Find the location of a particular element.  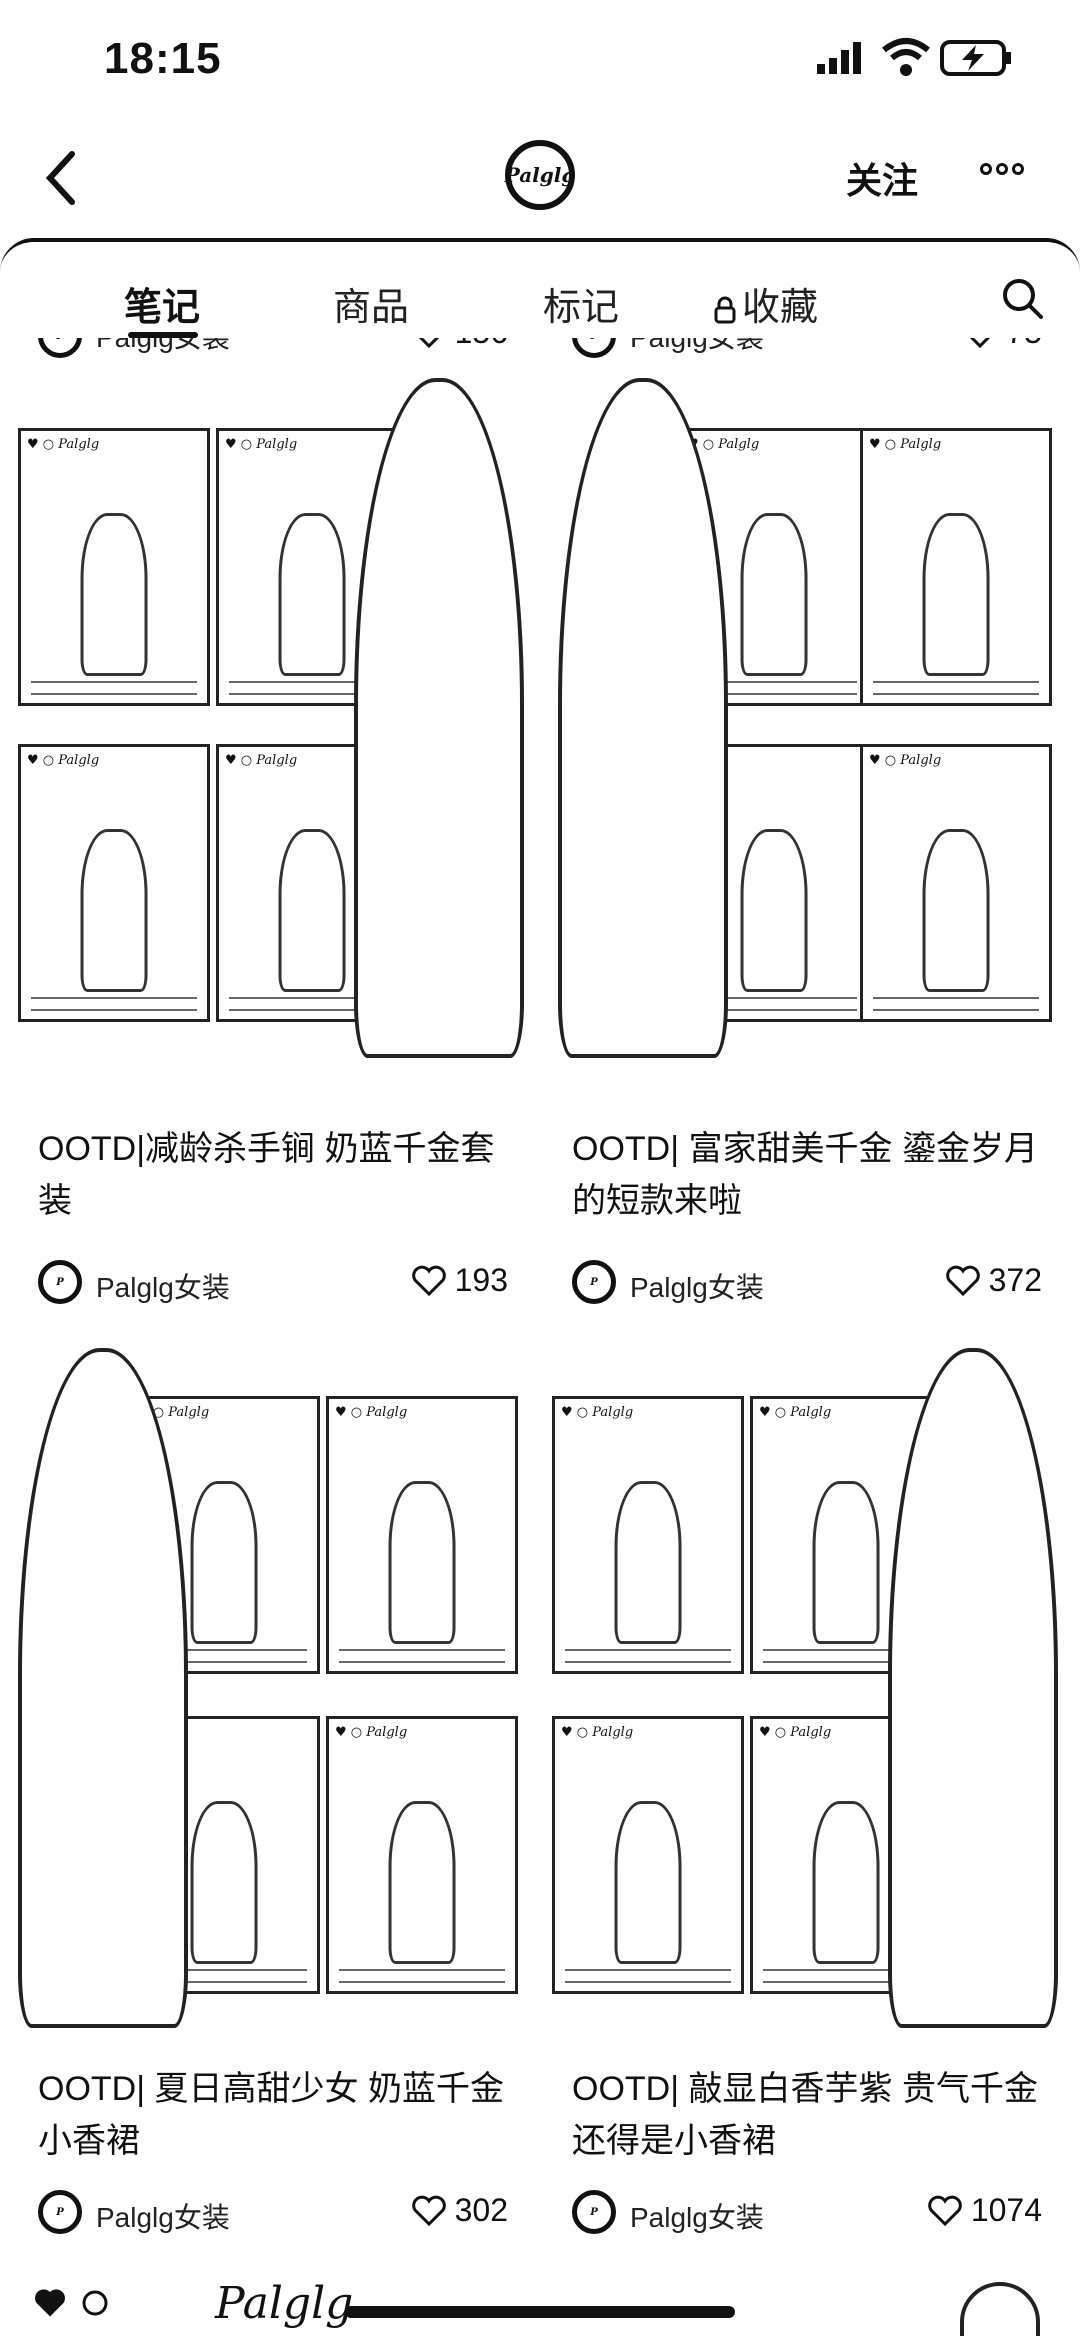

like-button: 1074 is located at coordinates (984, 2210).